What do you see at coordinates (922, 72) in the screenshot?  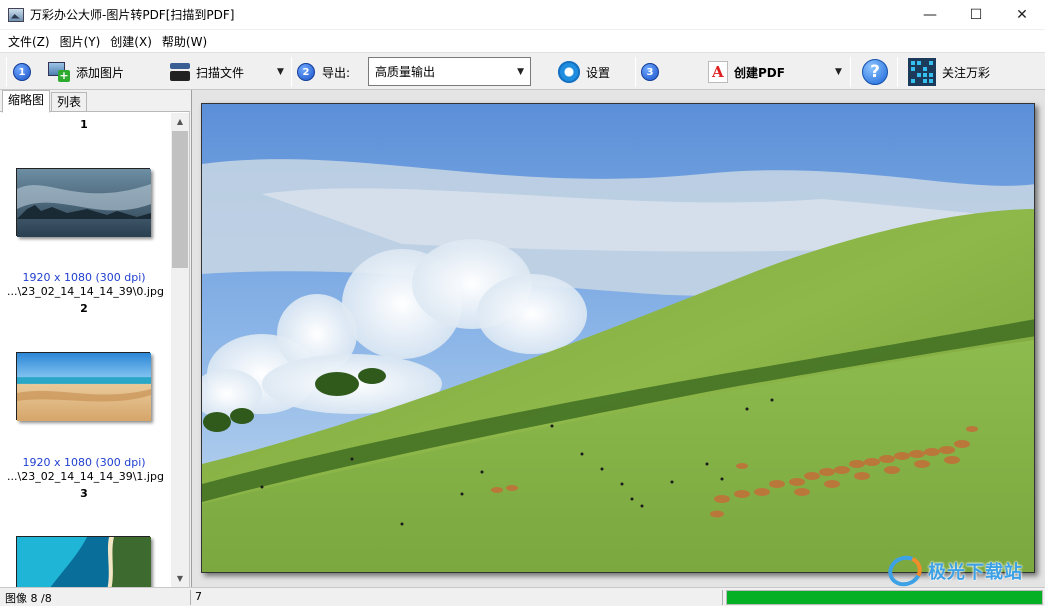 I see `qr-code-icon` at bounding box center [922, 72].